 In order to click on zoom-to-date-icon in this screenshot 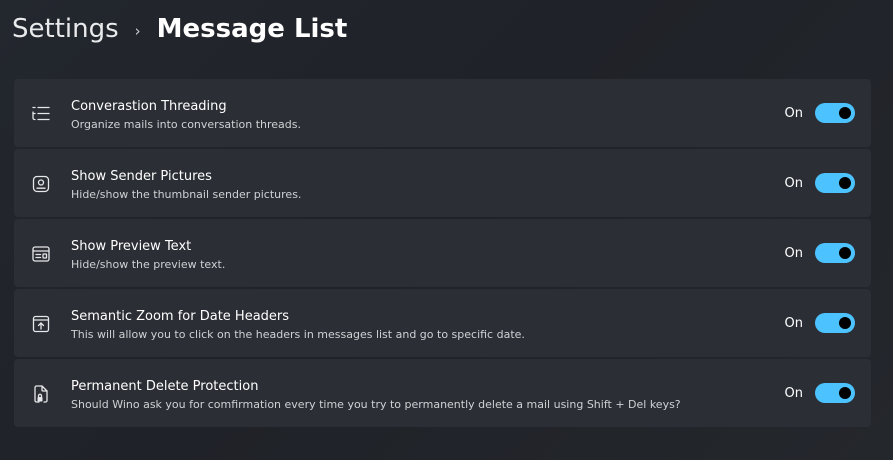, I will do `click(41, 324)`.